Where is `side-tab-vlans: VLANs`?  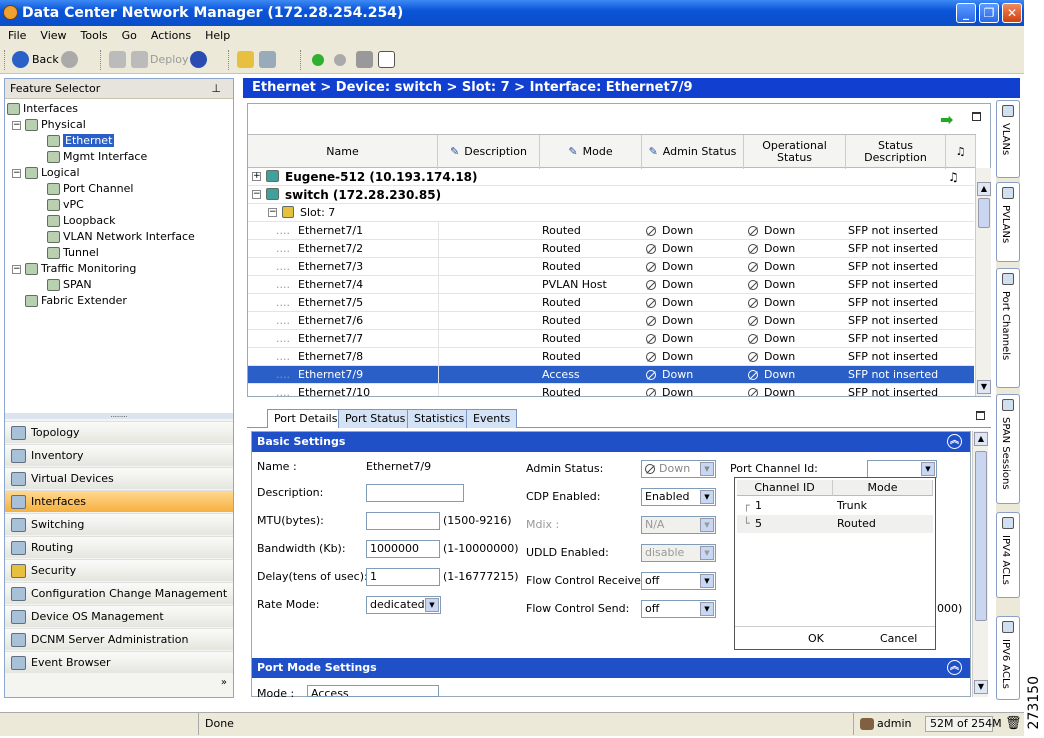
side-tab-vlans: VLANs is located at coordinates (1008, 139).